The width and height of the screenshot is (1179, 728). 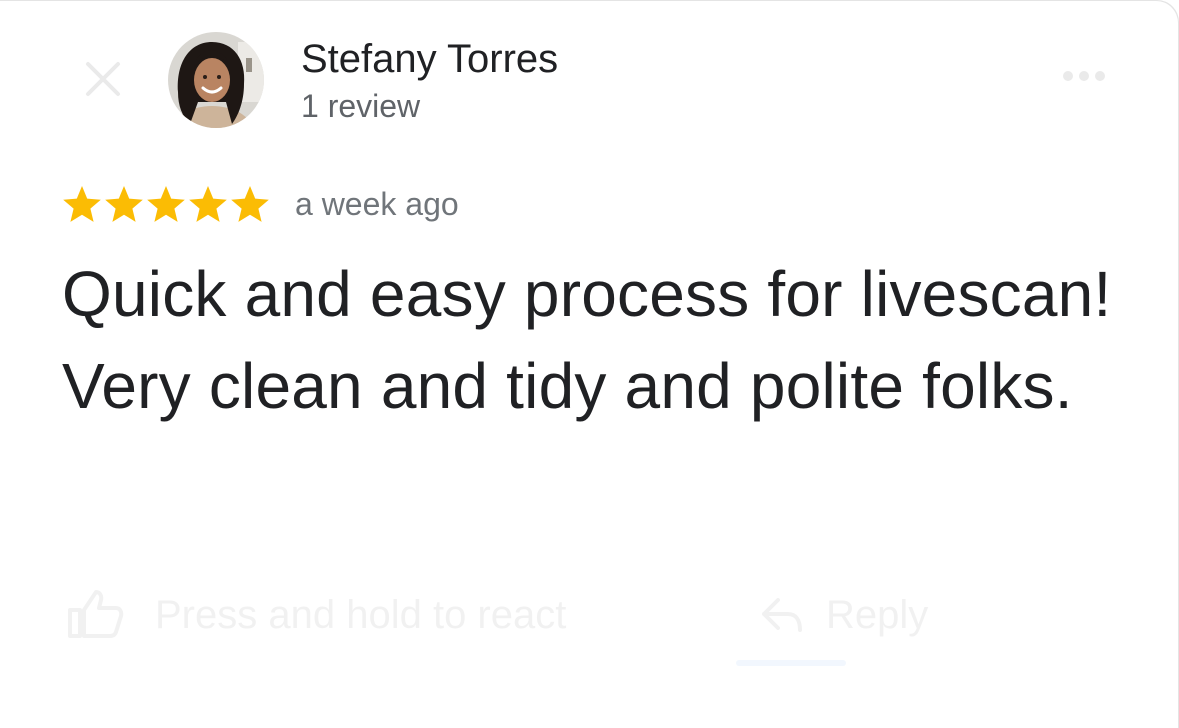 What do you see at coordinates (791, 663) in the screenshot?
I see `reply-indicator` at bounding box center [791, 663].